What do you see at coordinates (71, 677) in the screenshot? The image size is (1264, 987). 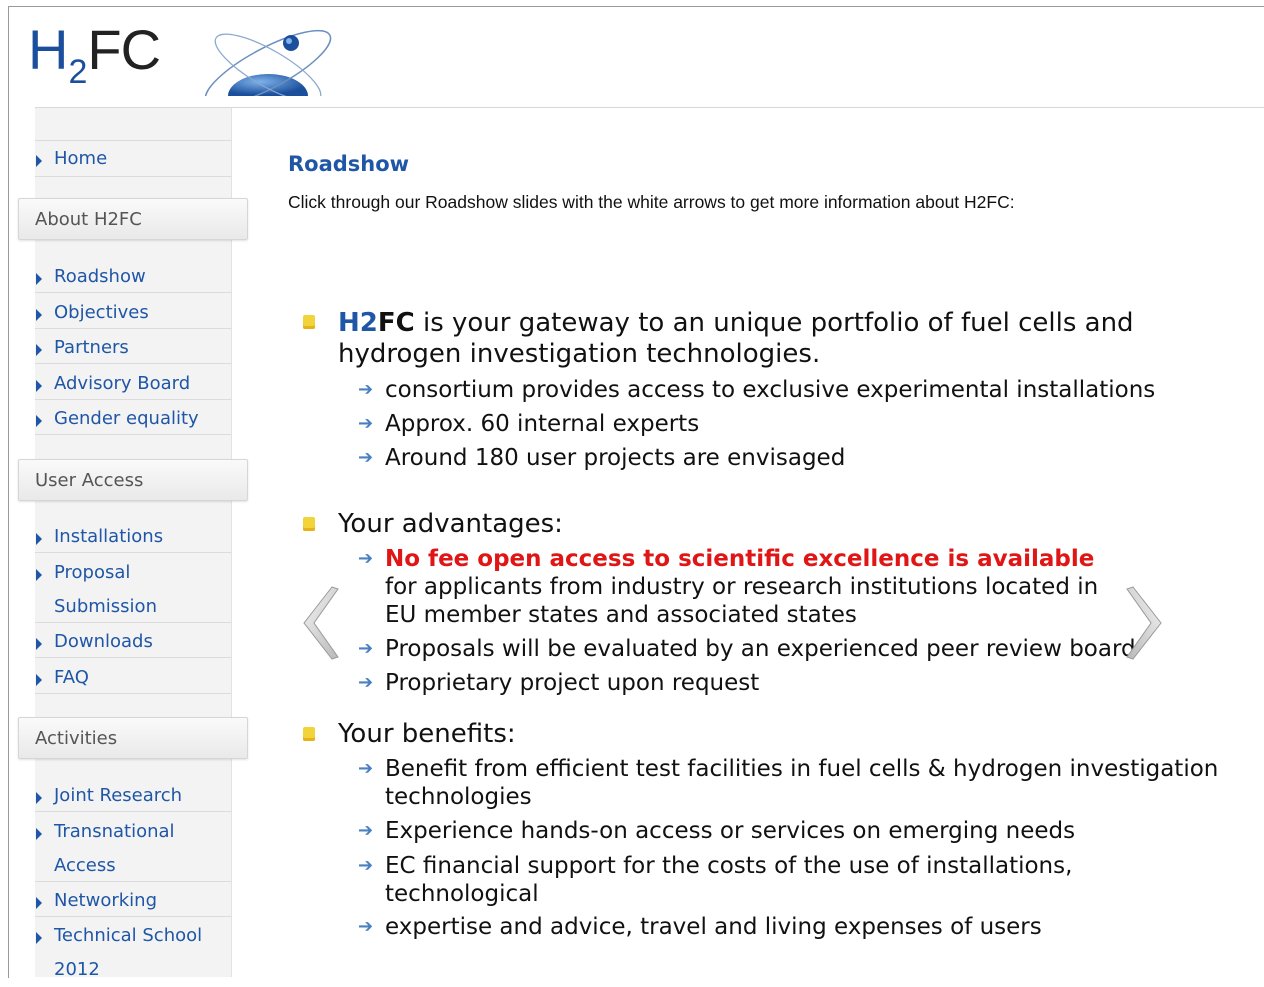 I see `sidebar-item-label: FAQ` at bounding box center [71, 677].